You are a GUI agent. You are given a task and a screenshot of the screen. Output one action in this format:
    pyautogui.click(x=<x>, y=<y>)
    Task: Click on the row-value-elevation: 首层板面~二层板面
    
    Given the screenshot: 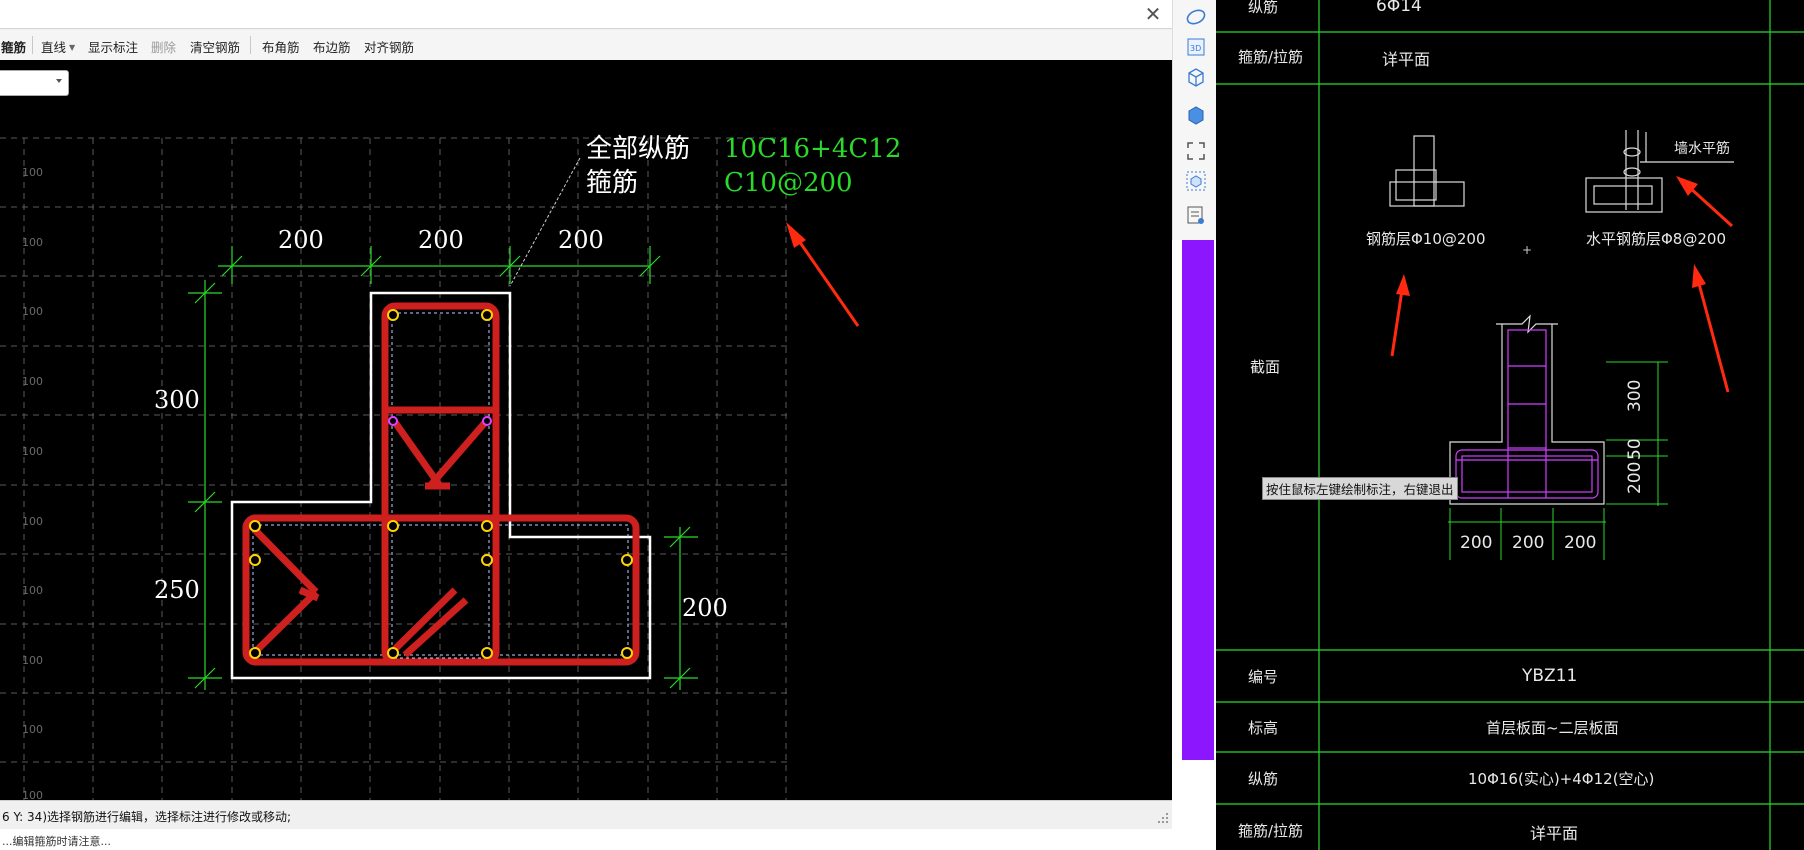 What is the action you would take?
    pyautogui.click(x=1552, y=728)
    